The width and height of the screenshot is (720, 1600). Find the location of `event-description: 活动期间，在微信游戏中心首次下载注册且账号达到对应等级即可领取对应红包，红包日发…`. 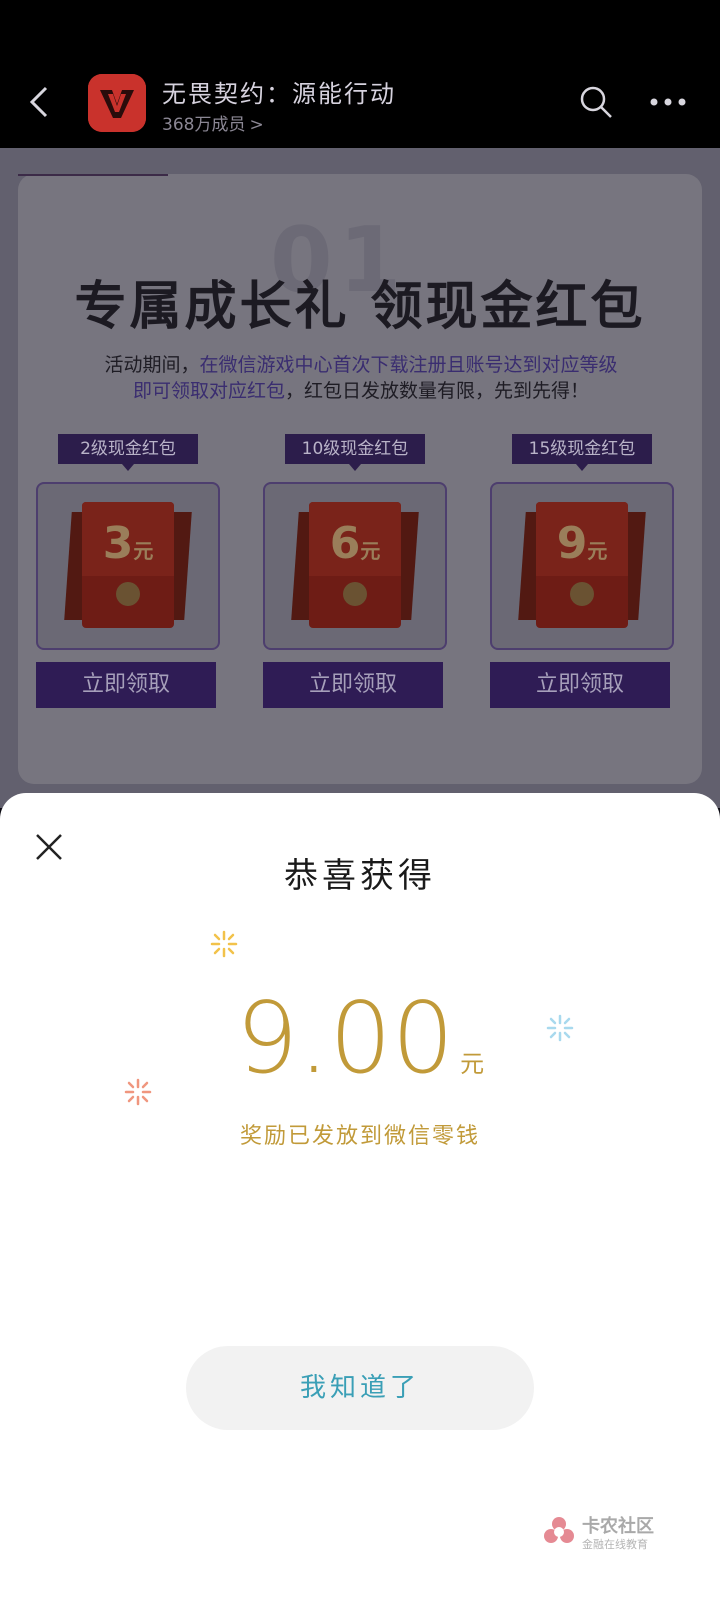

event-description: 活动期间，在微信游戏中心首次下载注册且账号达到对应等级即可领取对应红包，红包日发… is located at coordinates (361, 378).